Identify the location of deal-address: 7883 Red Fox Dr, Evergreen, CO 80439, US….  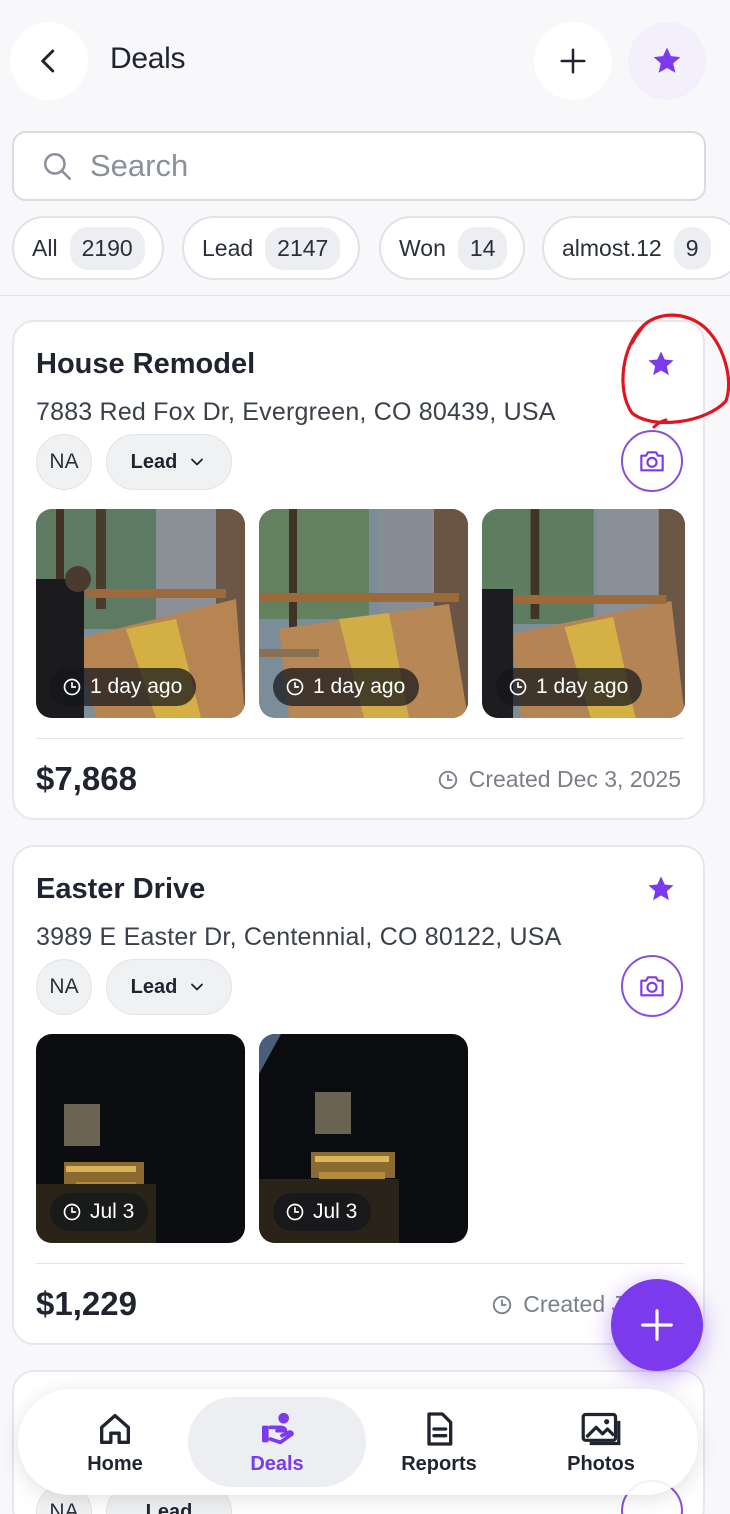
(296, 412).